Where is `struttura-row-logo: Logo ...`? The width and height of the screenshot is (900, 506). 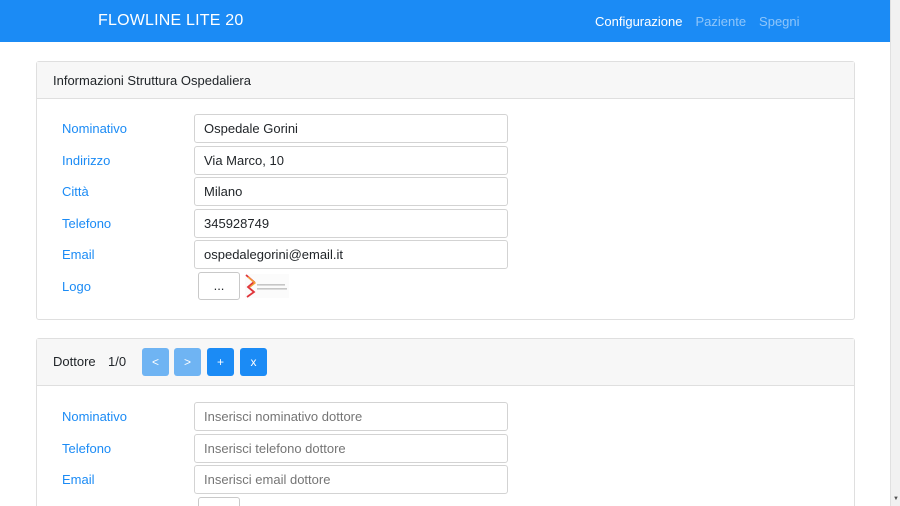
struttura-row-logo: Logo ... is located at coordinates (445, 287).